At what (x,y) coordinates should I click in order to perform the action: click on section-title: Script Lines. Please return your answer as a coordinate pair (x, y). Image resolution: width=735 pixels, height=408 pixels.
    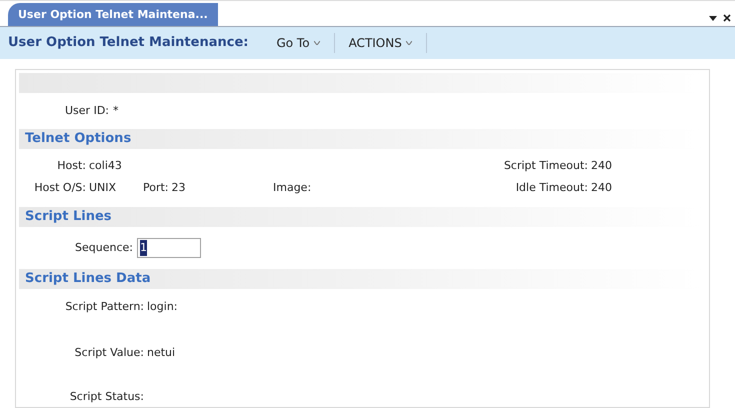
    Looking at the image, I should click on (68, 217).